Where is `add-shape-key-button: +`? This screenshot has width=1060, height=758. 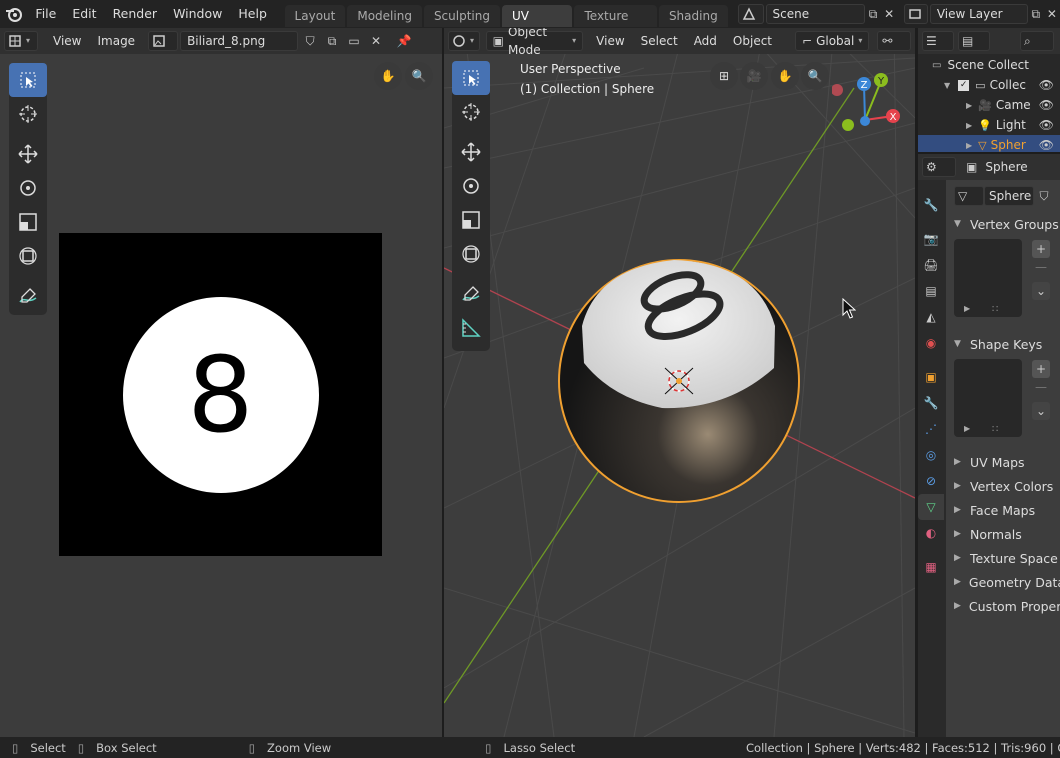 add-shape-key-button: + is located at coordinates (1041, 369).